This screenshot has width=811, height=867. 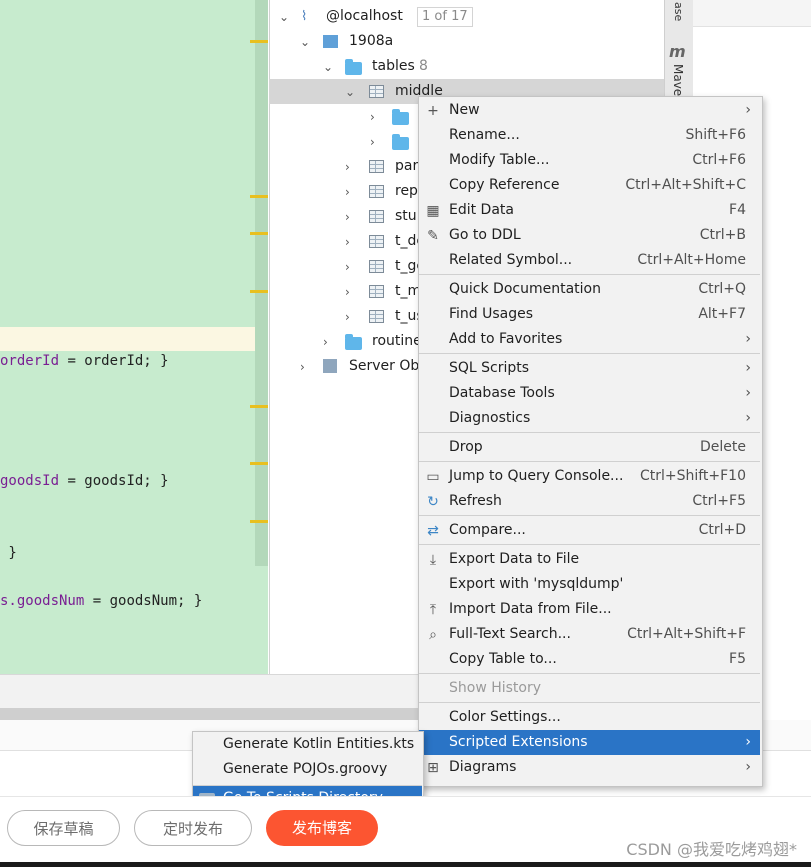 I want to click on menu-item-label: Add to Favorites, so click(x=506, y=339).